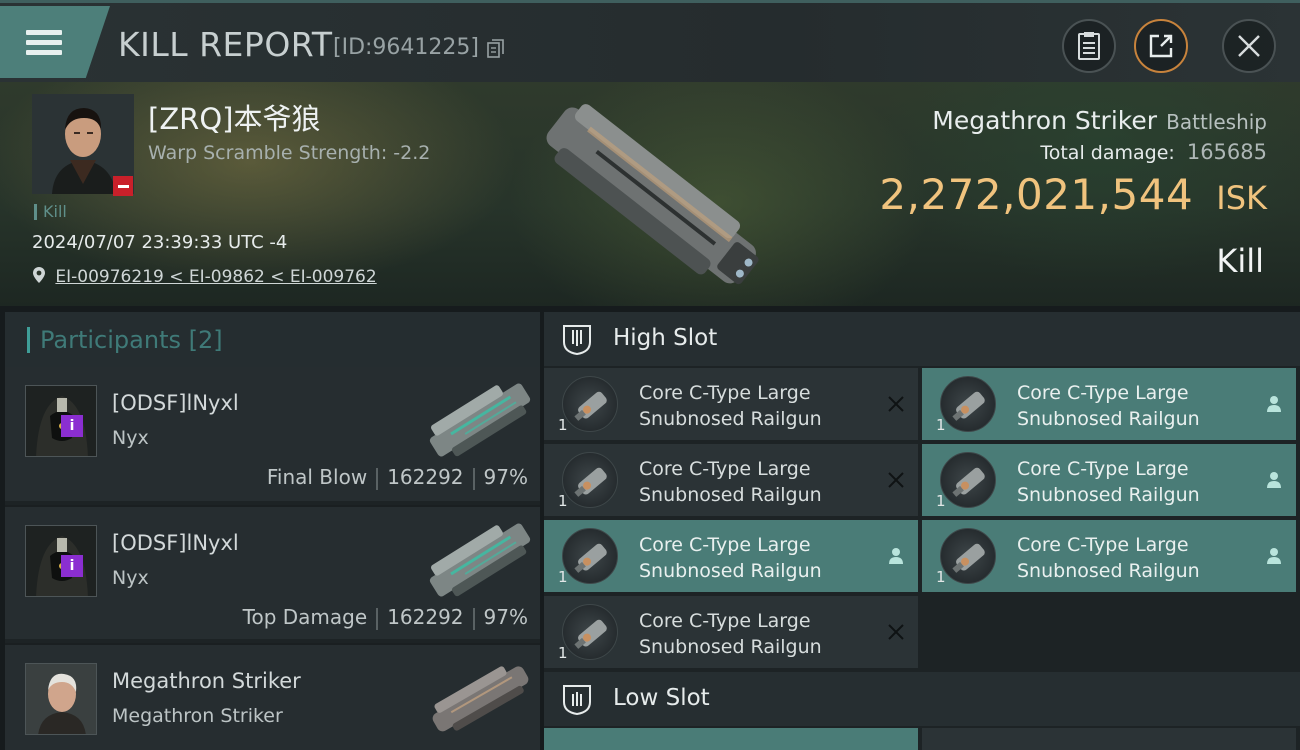 The height and width of the screenshot is (750, 1300). What do you see at coordinates (661, 698) in the screenshot?
I see `low-slot-title: Low Slot` at bounding box center [661, 698].